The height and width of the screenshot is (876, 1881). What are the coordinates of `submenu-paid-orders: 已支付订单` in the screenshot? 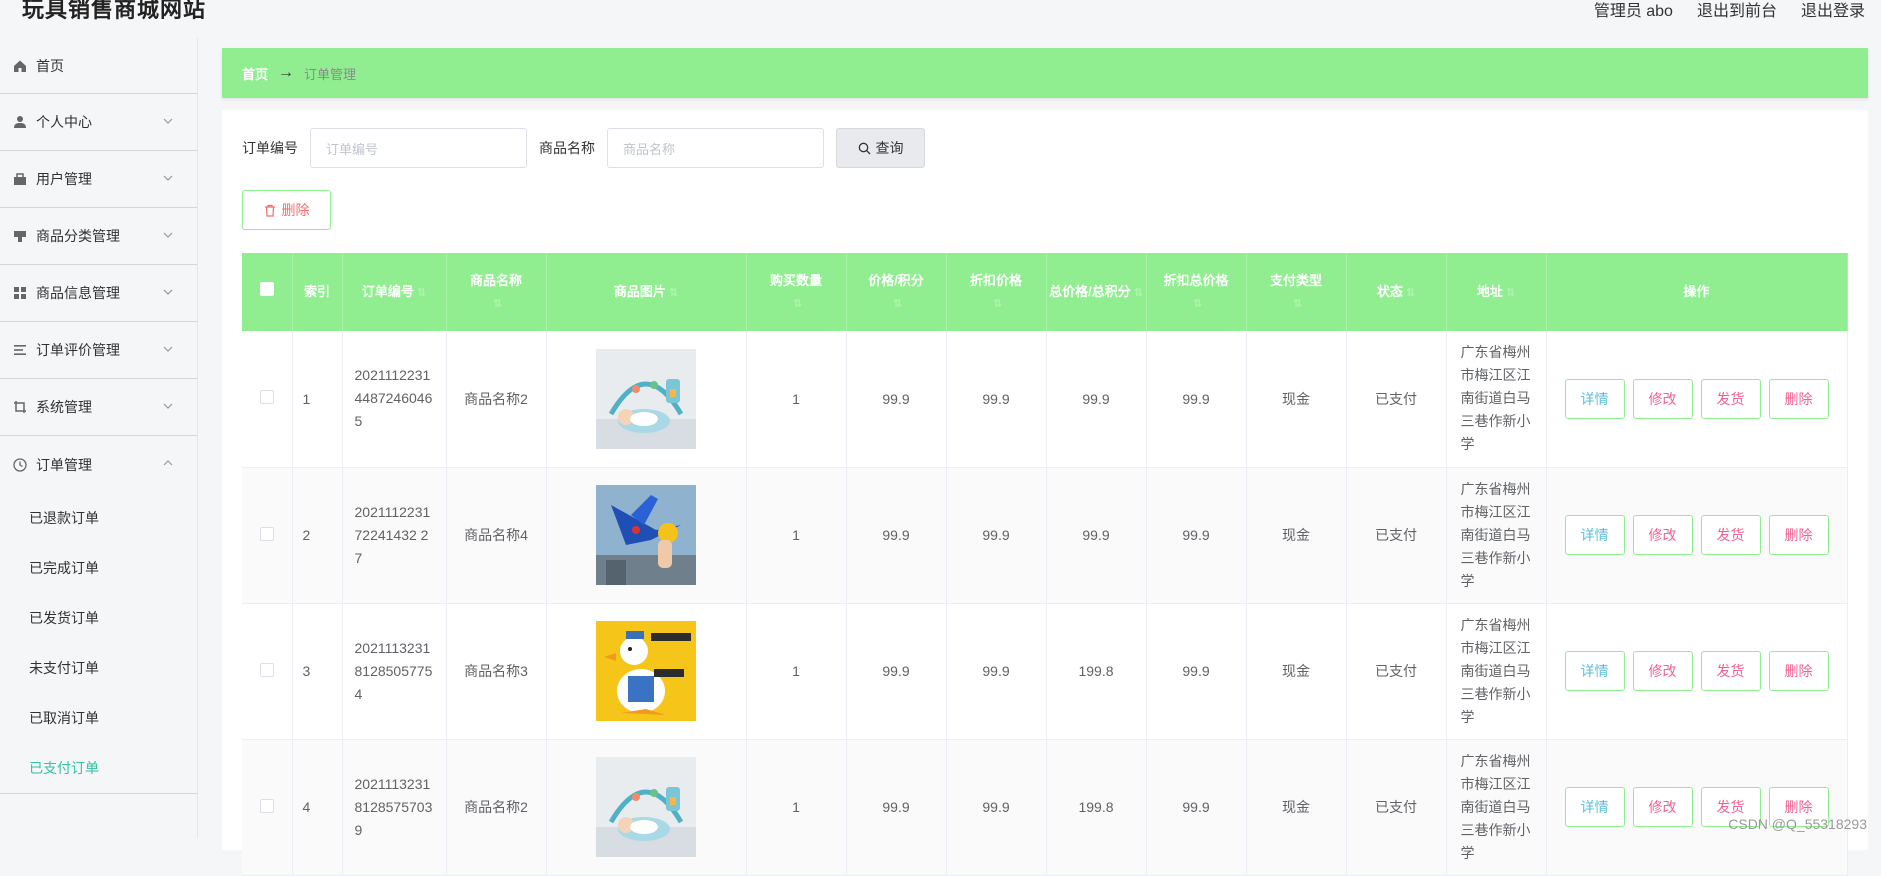 It's located at (98, 768).